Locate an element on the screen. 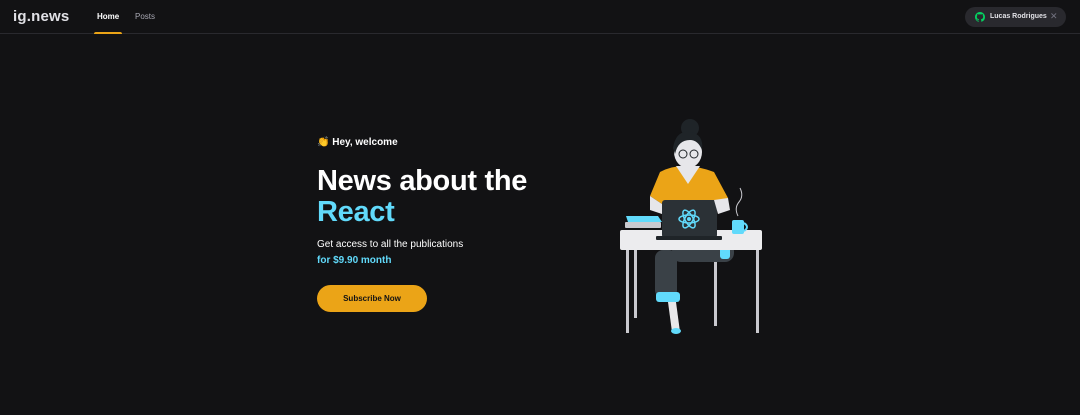 Image resolution: width=1080 pixels, height=415 pixels. woman-with-laptop-illustration is located at coordinates (691, 226).